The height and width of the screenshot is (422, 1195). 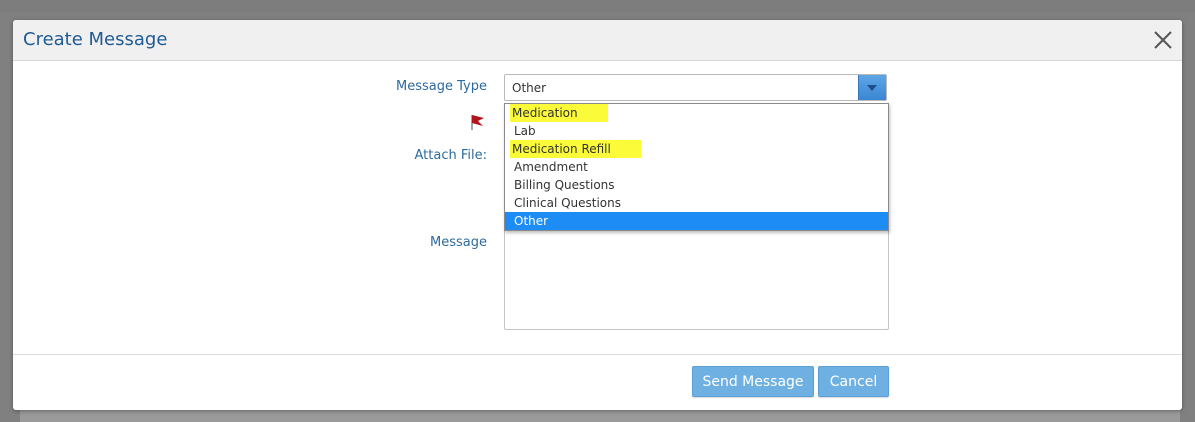 What do you see at coordinates (450, 155) in the screenshot?
I see `attach-file-label: Attach File:` at bounding box center [450, 155].